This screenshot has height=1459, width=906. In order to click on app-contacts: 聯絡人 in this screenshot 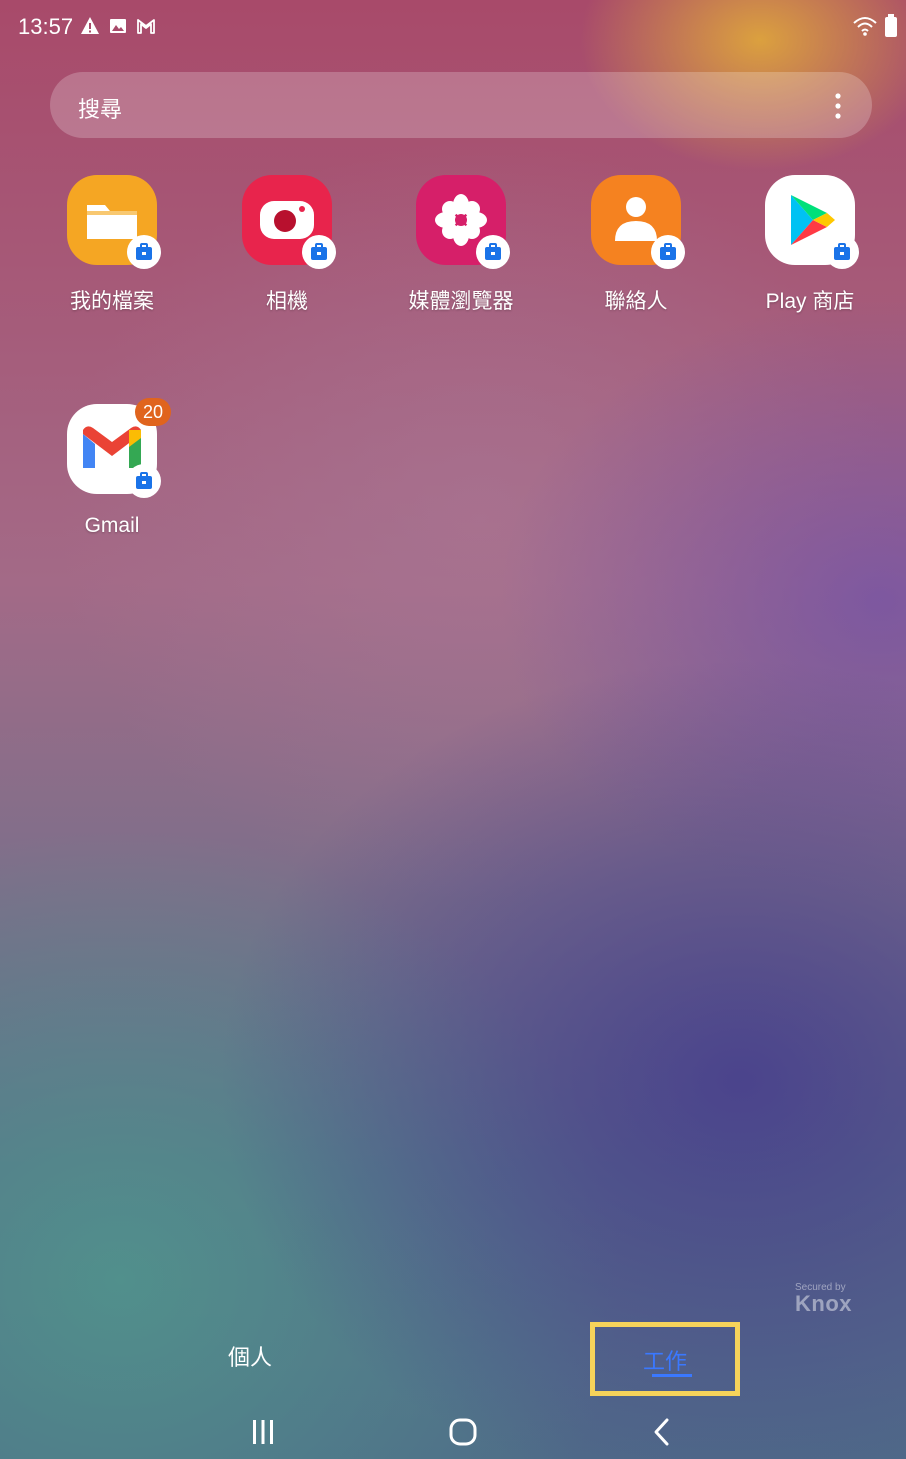, I will do `click(636, 245)`.